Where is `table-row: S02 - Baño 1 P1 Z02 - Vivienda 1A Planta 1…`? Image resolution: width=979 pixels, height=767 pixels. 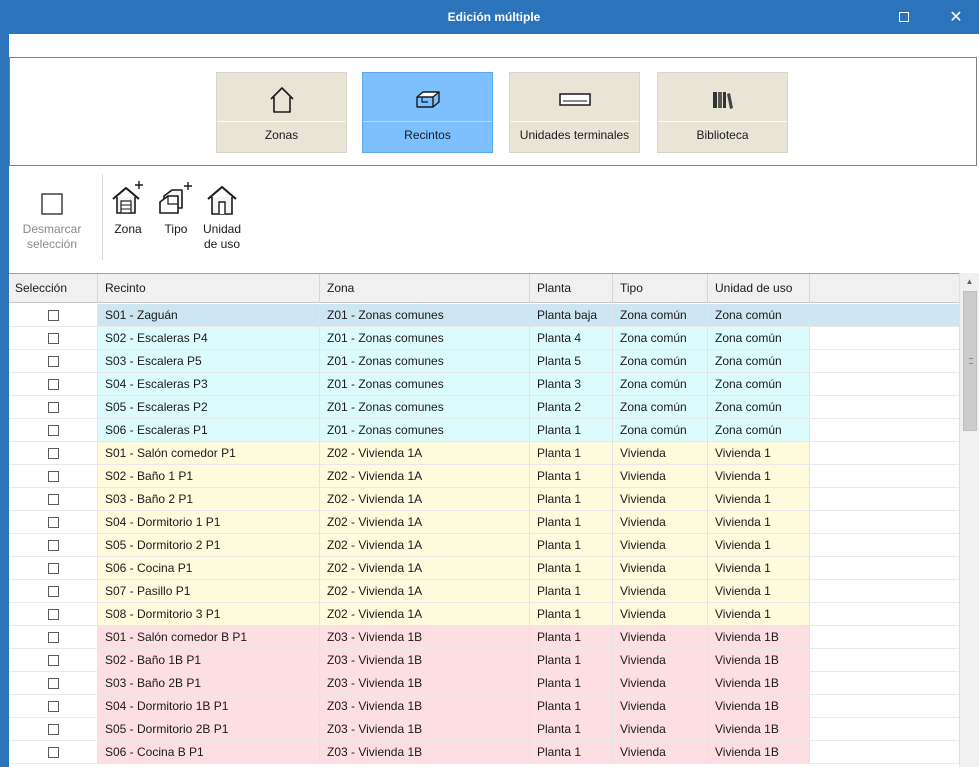
table-row: S02 - Baño 1 P1 Z02 - Vivienda 1A Planta 1… is located at coordinates (484, 476).